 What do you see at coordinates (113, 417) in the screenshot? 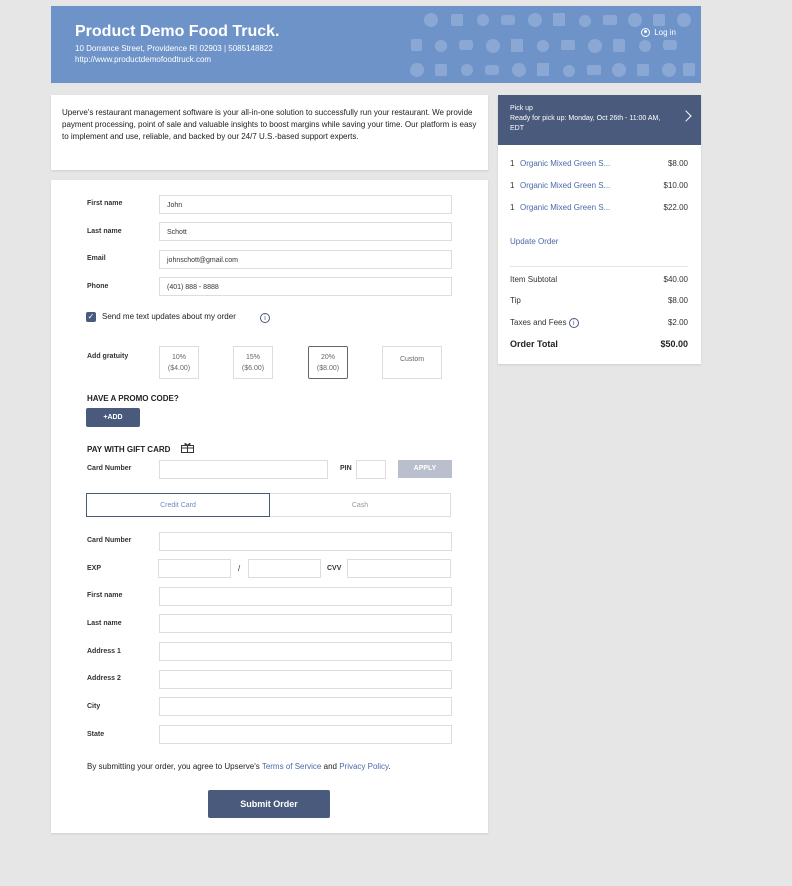
I see `add-promo-button: +ADD` at bounding box center [113, 417].